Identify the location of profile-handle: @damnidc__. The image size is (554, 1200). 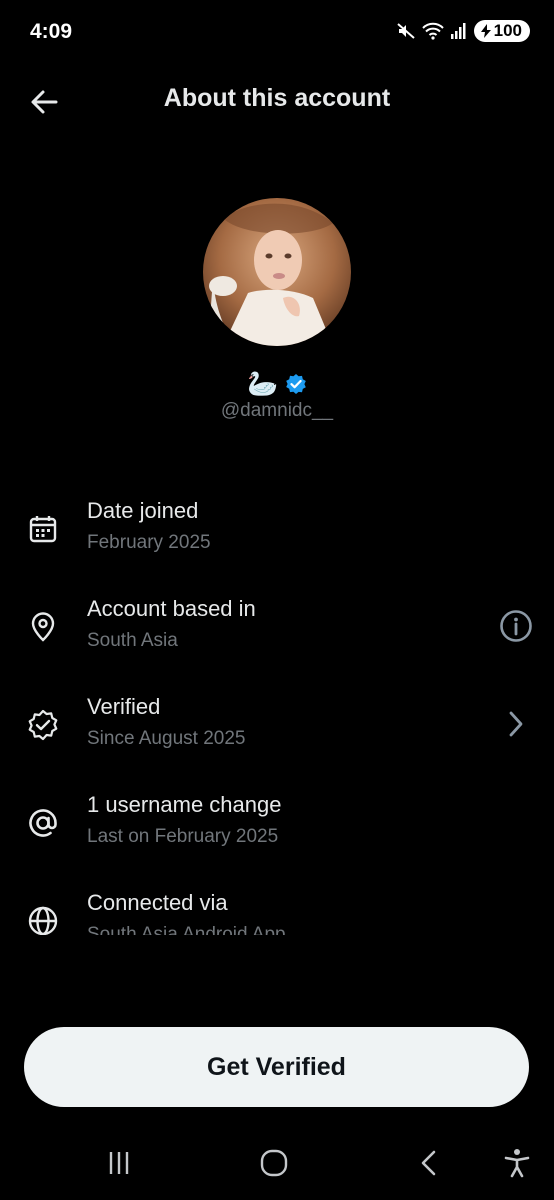
(277, 410).